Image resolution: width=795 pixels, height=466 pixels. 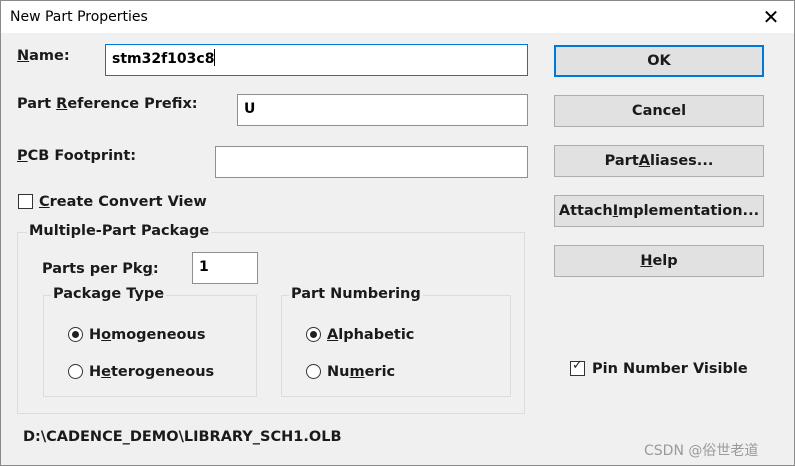 I want to click on heterogeneous-label: Heterogeneous, so click(x=151, y=372).